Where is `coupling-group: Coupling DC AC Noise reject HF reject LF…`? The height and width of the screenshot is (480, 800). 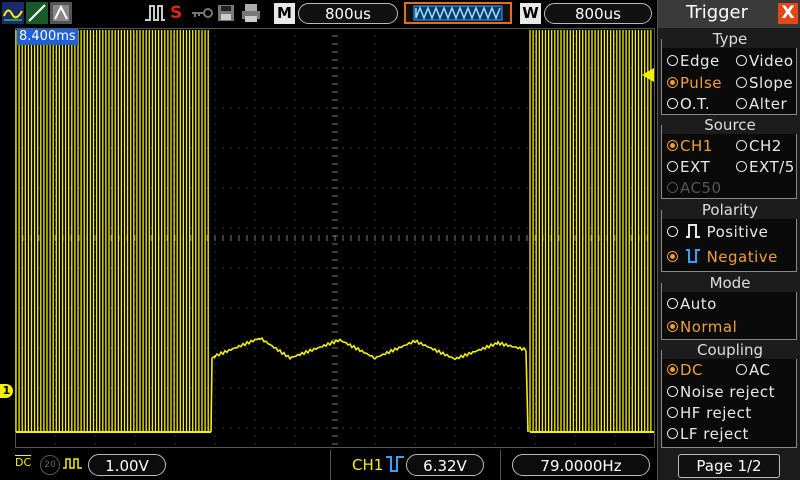
coupling-group: Coupling DC AC Noise reject HF reject LF… is located at coordinates (729, 394).